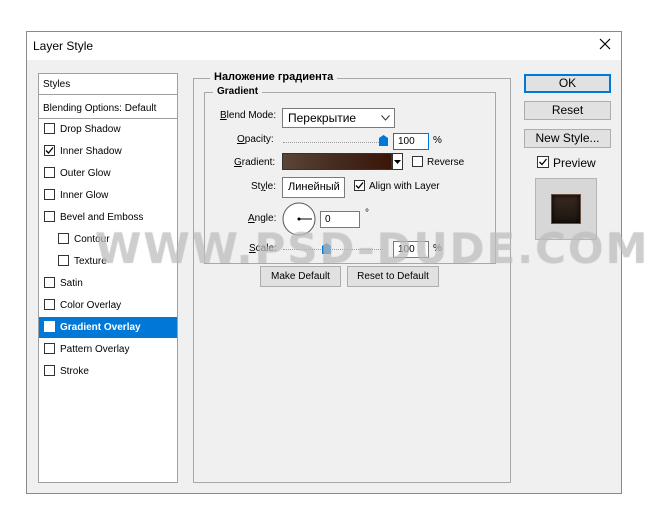 The height and width of the screenshot is (529, 650). I want to click on sidebar-item-outer-glow: Outer Glow, so click(108, 173).